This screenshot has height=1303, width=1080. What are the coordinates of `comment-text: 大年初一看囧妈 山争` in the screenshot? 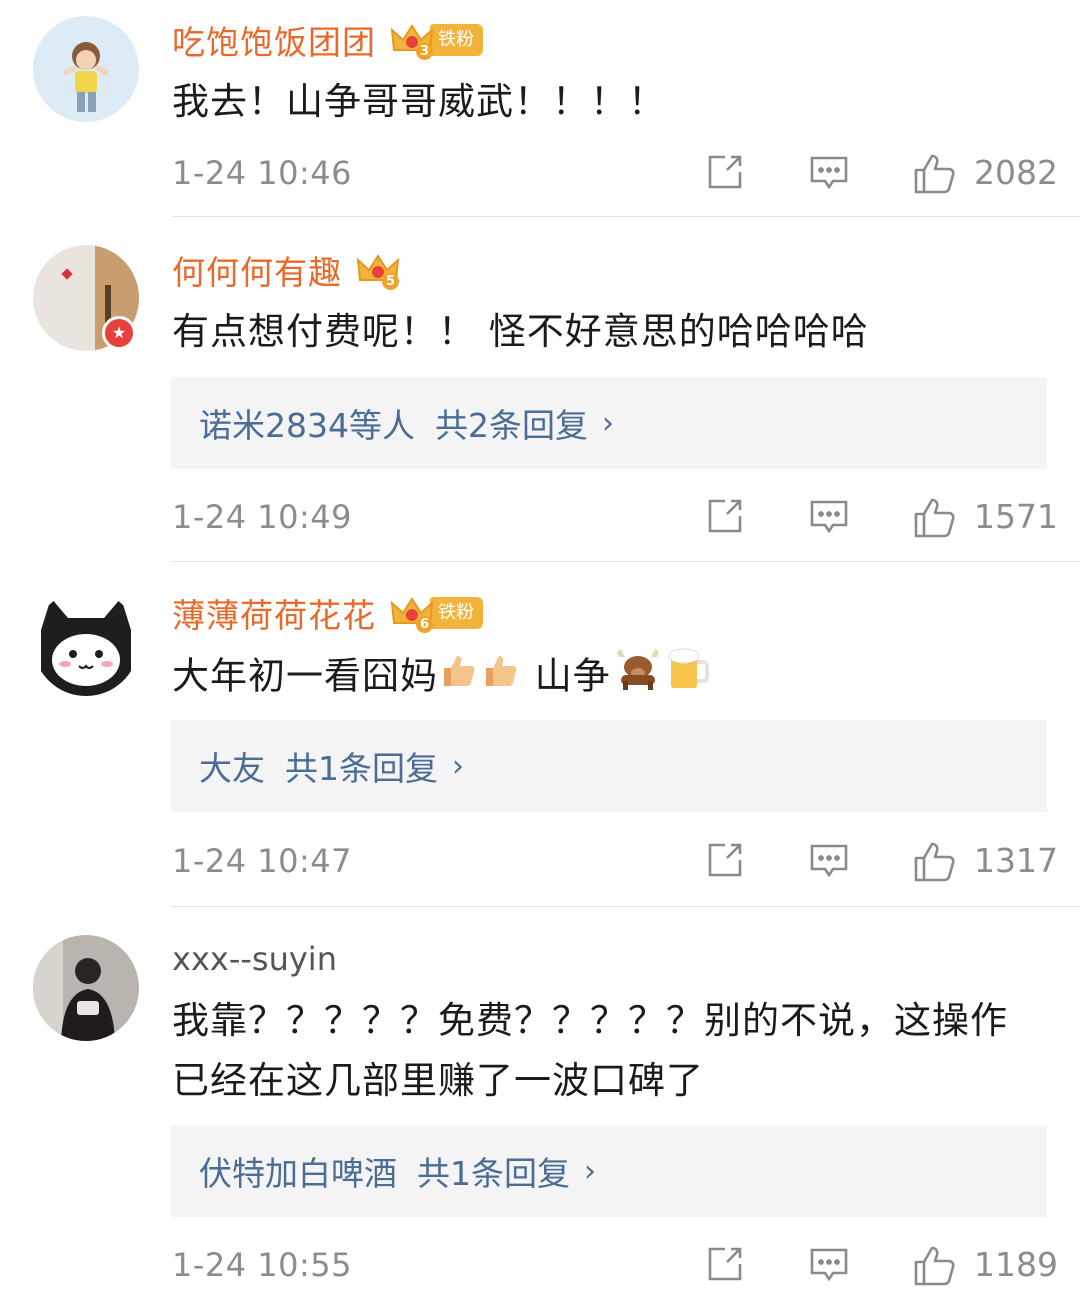 It's located at (606, 678).